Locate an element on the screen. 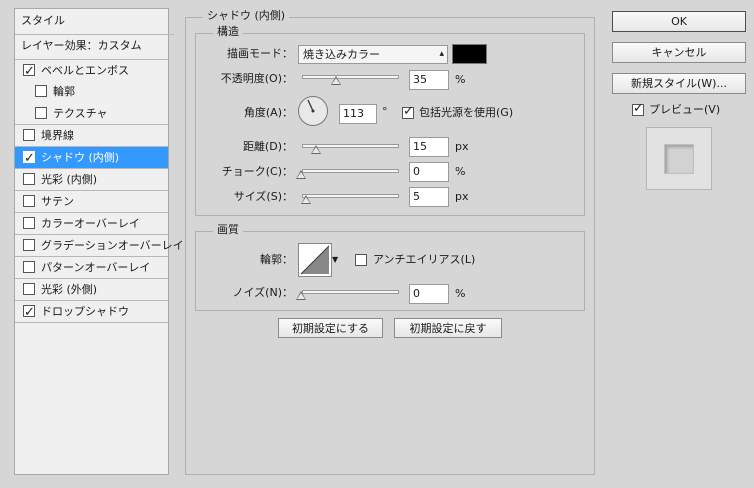 This screenshot has width=754, height=488. drop-shadow-checkbox is located at coordinates (29, 312).